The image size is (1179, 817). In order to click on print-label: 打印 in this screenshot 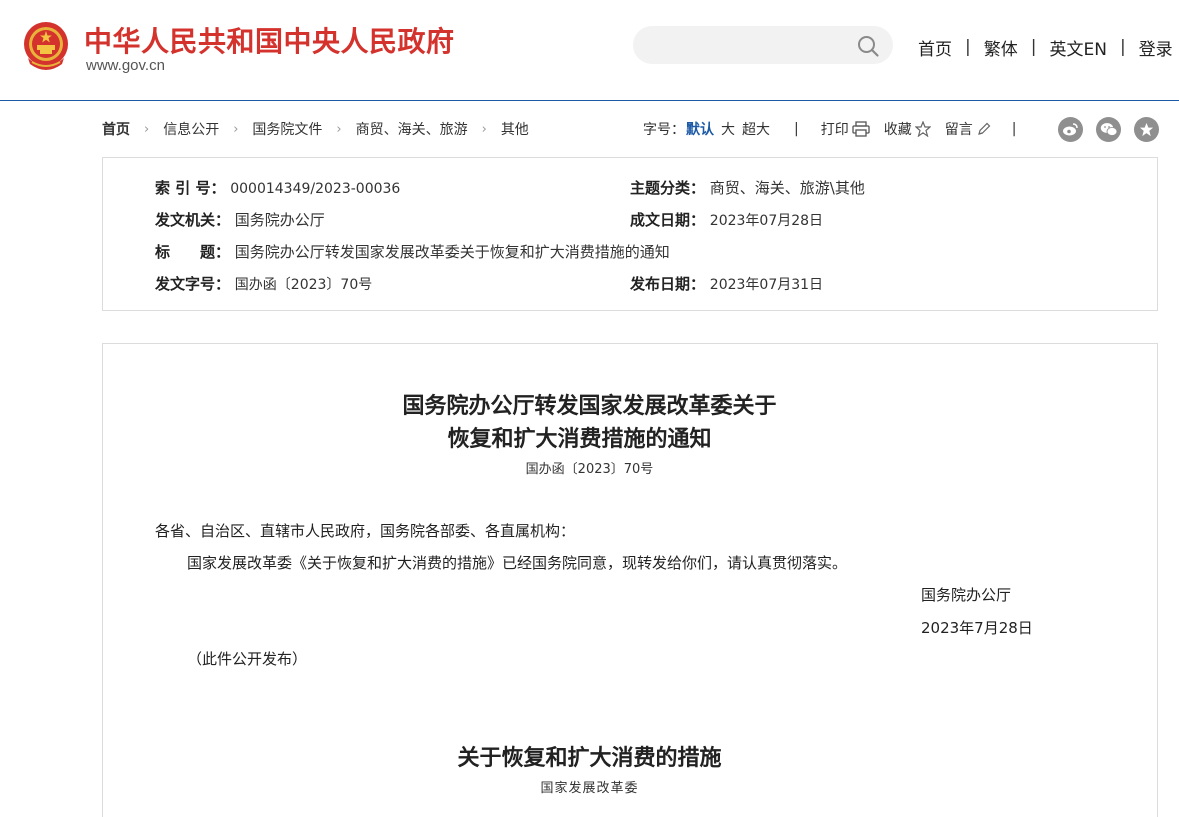, I will do `click(834, 130)`.